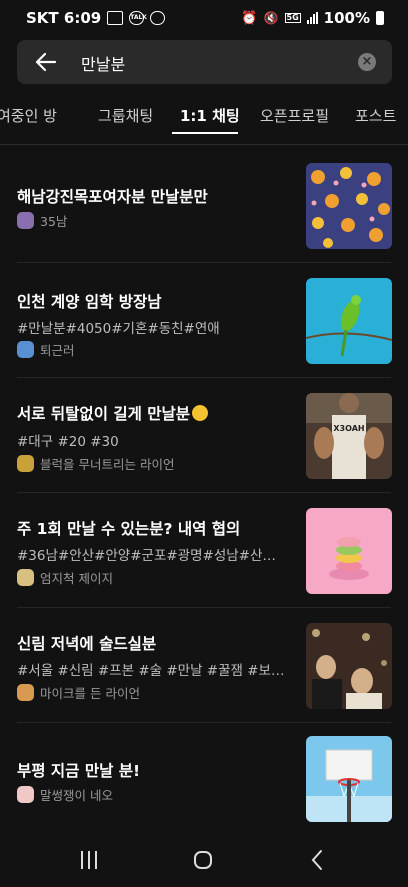 Image resolution: width=408 pixels, height=887 pixels. What do you see at coordinates (204, 320) in the screenshot?
I see `list-item: 인천 계양 임학 방장남 #만날분#4050#기혼#동친#연애 퇴근러` at bounding box center [204, 320].